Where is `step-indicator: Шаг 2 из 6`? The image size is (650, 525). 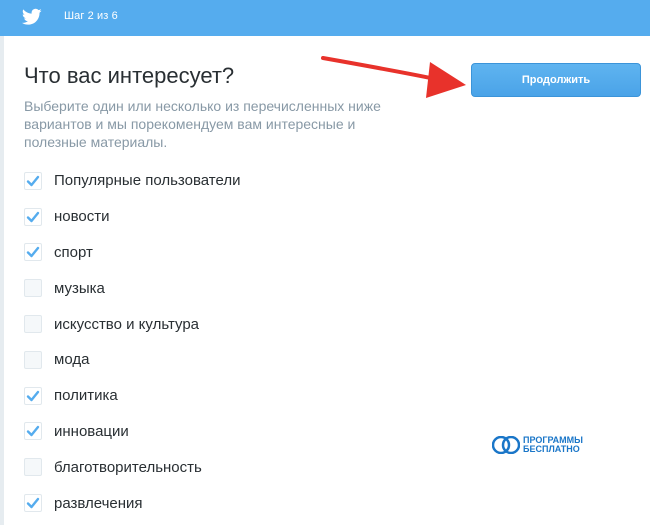 step-indicator: Шаг 2 из 6 is located at coordinates (91, 16).